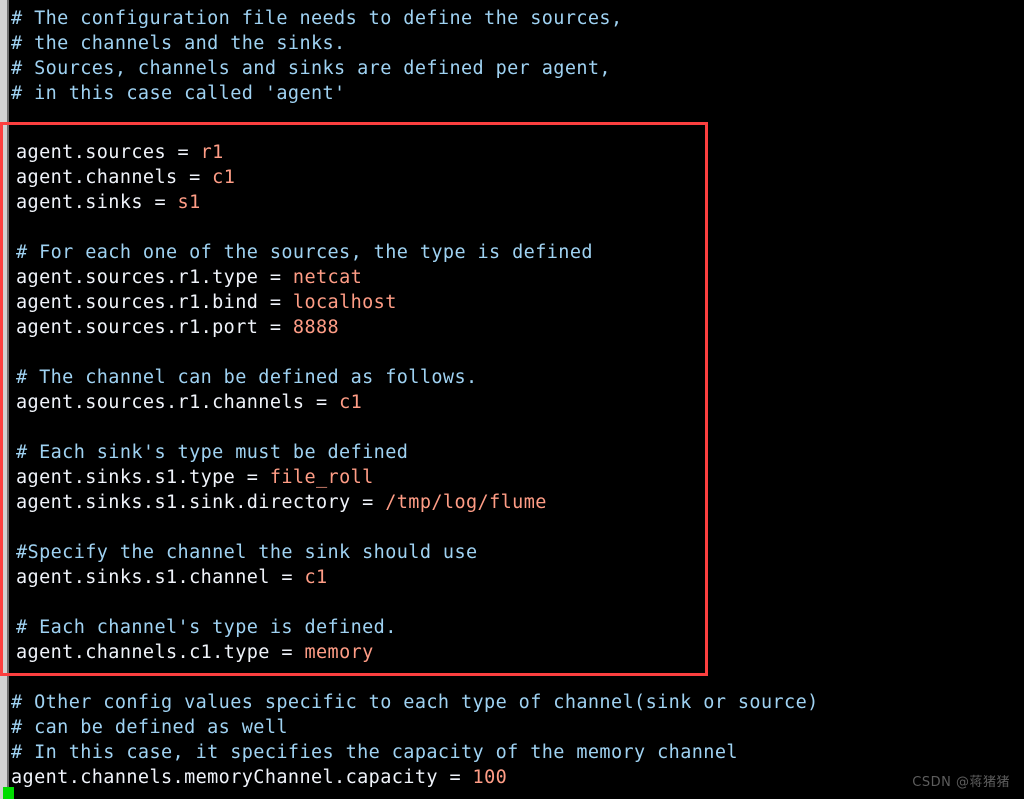 This screenshot has width=1024, height=799. Describe the element at coordinates (224, 777) in the screenshot. I see `config-key: agent.channels.memoryChannel.capacity` at that location.